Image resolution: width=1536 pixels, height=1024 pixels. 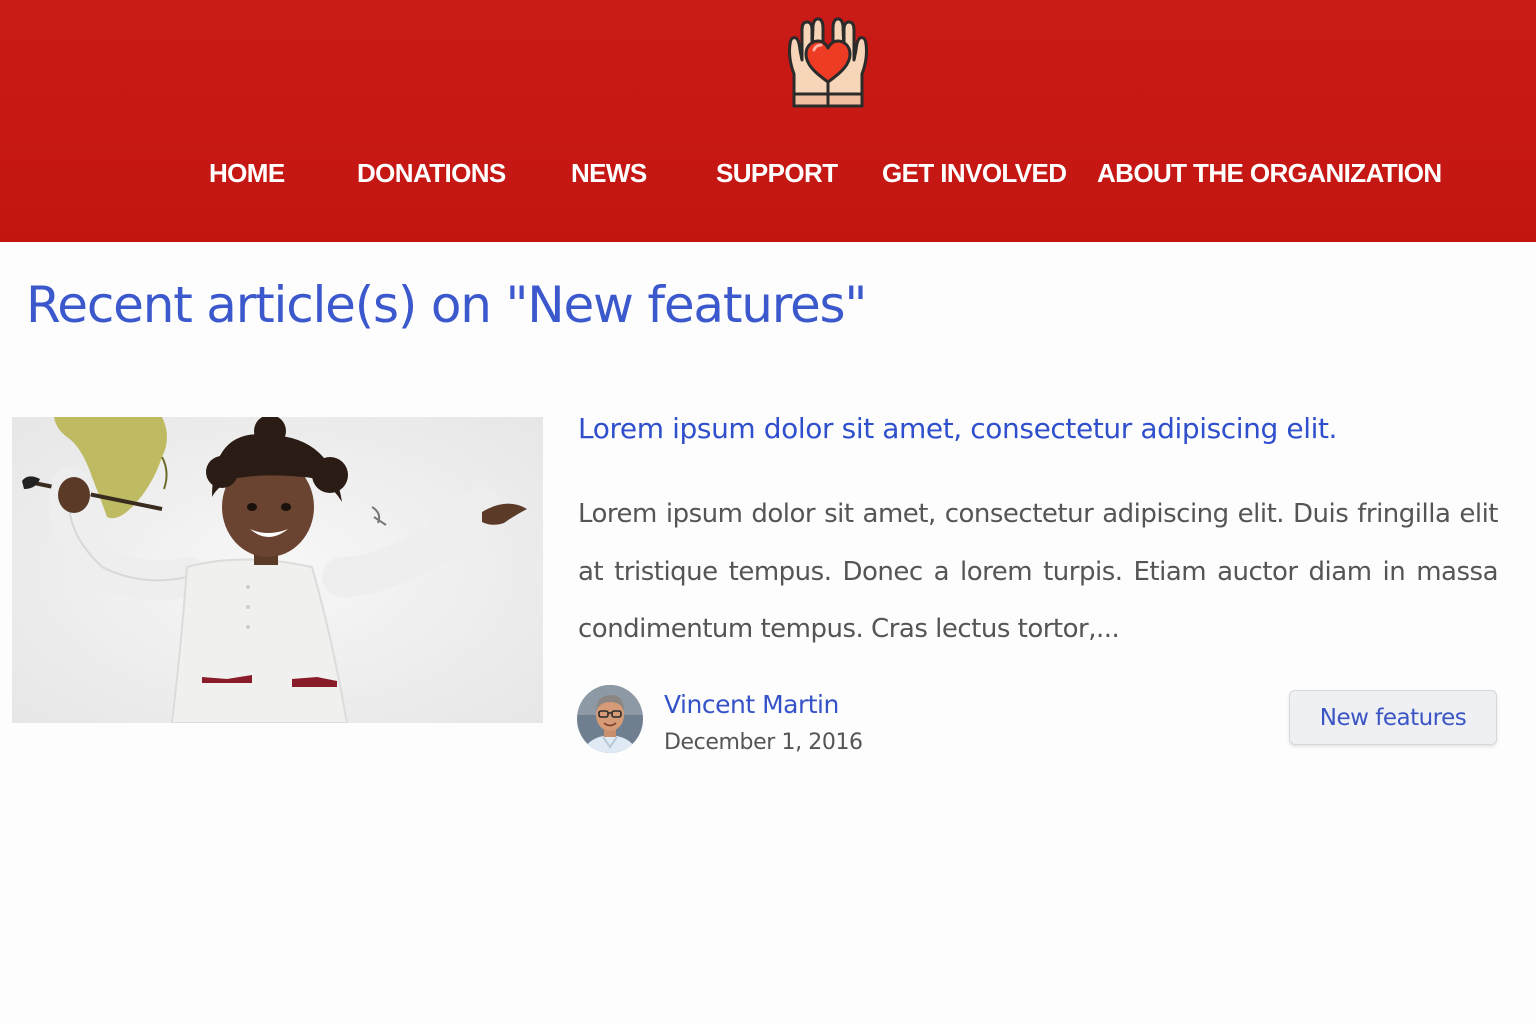 What do you see at coordinates (777, 173) in the screenshot?
I see `nav-item-support: SUPPORT` at bounding box center [777, 173].